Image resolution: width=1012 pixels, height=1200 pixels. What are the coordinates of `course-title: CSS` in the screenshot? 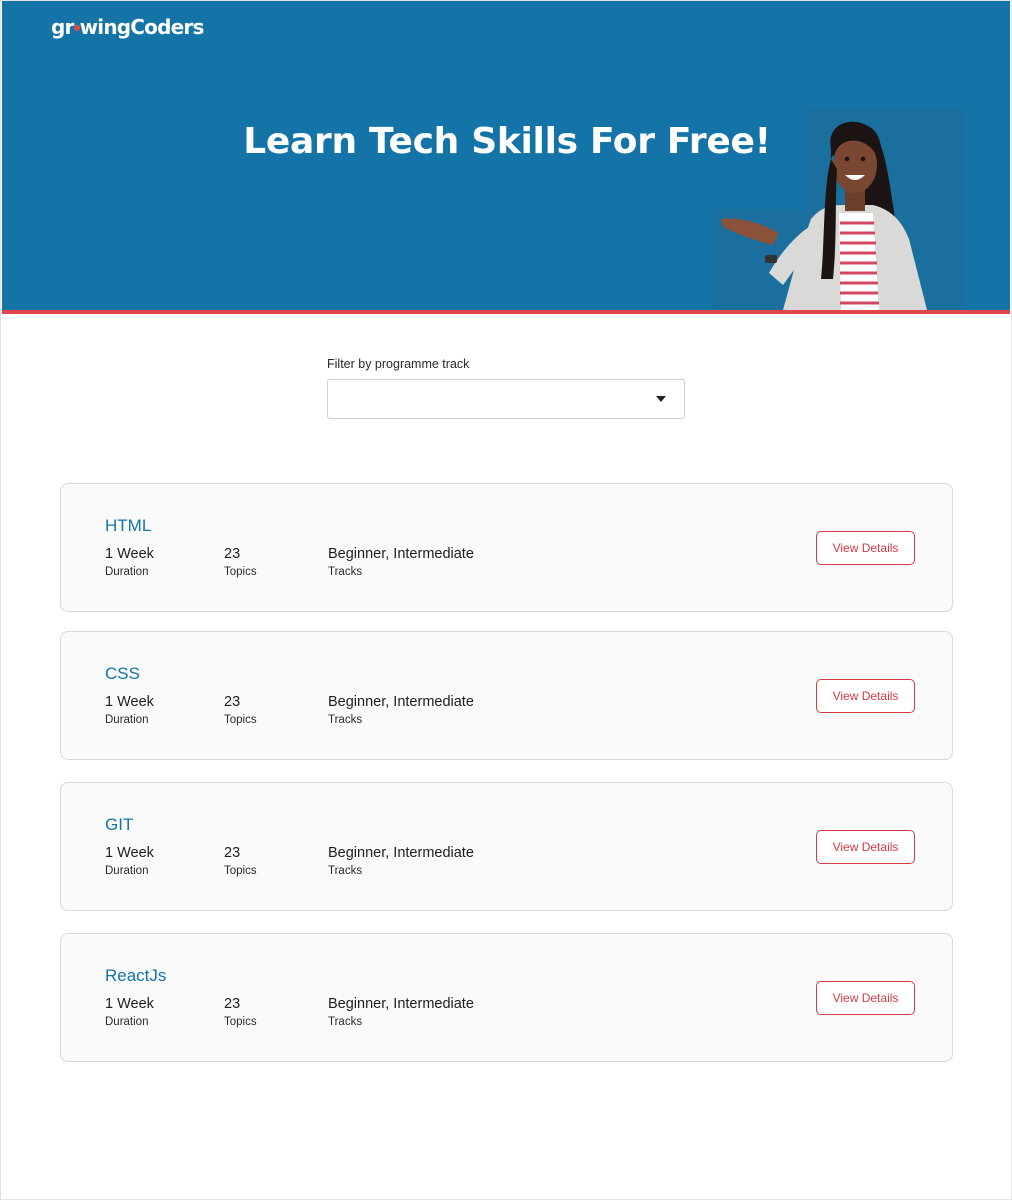 It's located at (122, 674).